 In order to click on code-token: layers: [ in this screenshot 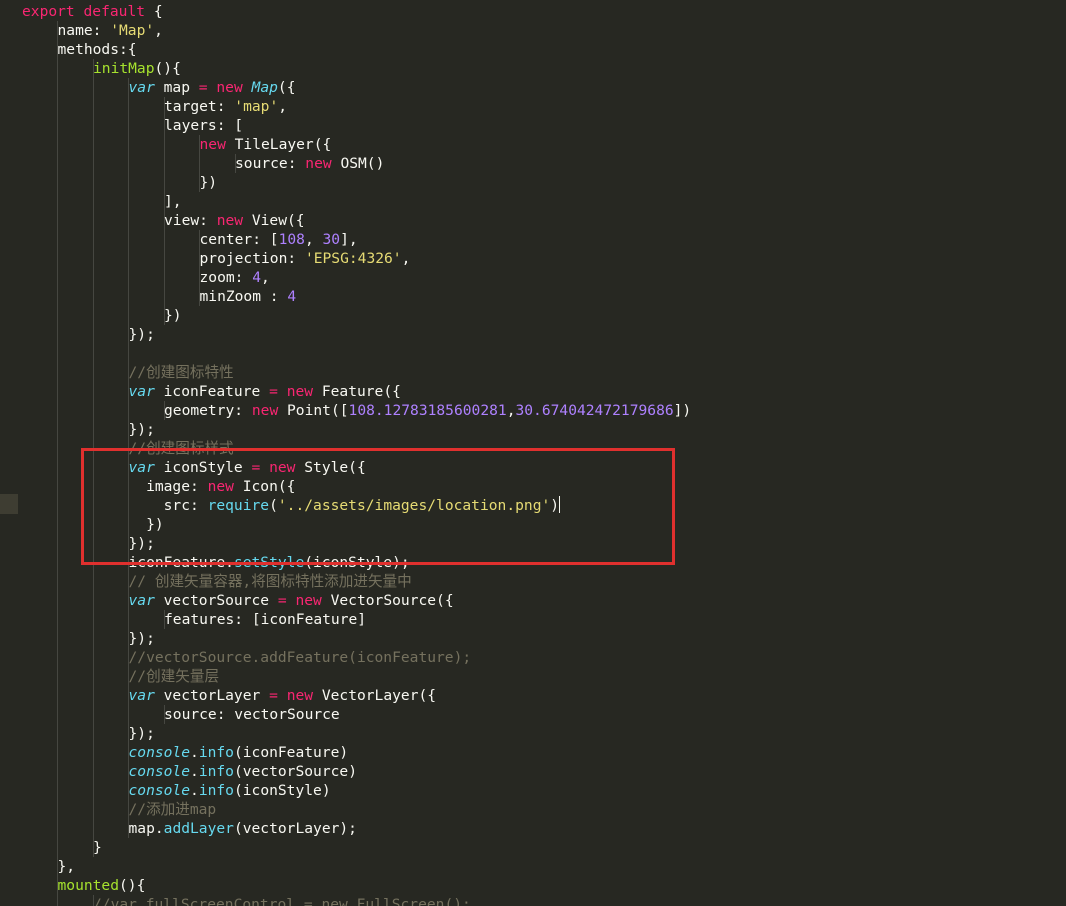, I will do `click(204, 125)`.